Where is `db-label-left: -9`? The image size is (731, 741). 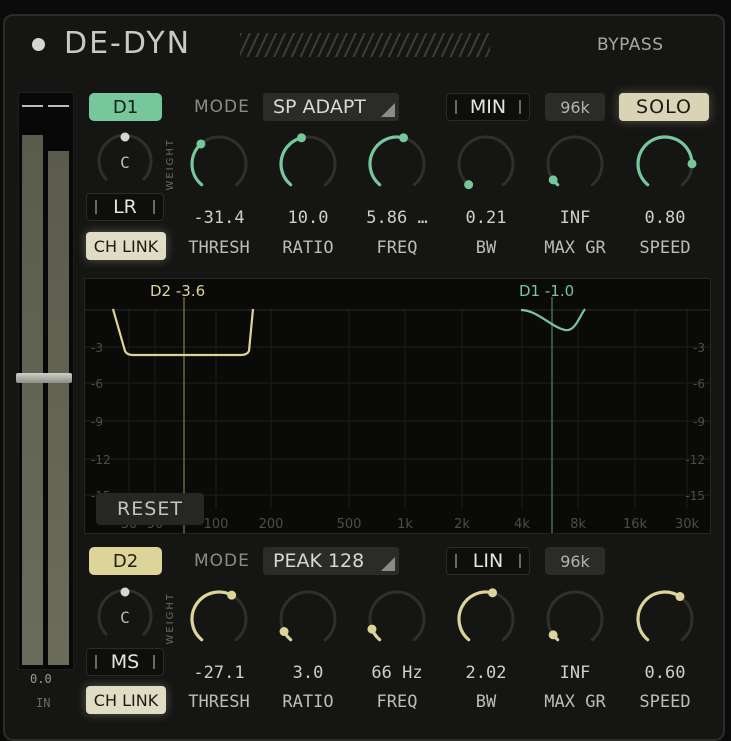 db-label-left: -9 is located at coordinates (97, 422).